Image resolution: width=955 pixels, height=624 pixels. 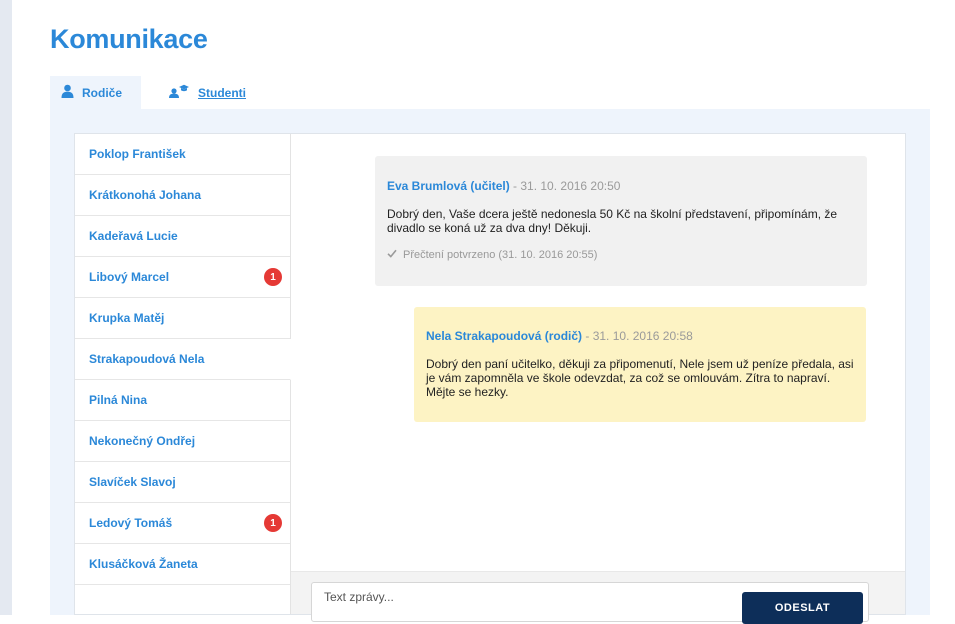 I want to click on contact-item: Krátkonohá Johana, so click(x=182, y=195).